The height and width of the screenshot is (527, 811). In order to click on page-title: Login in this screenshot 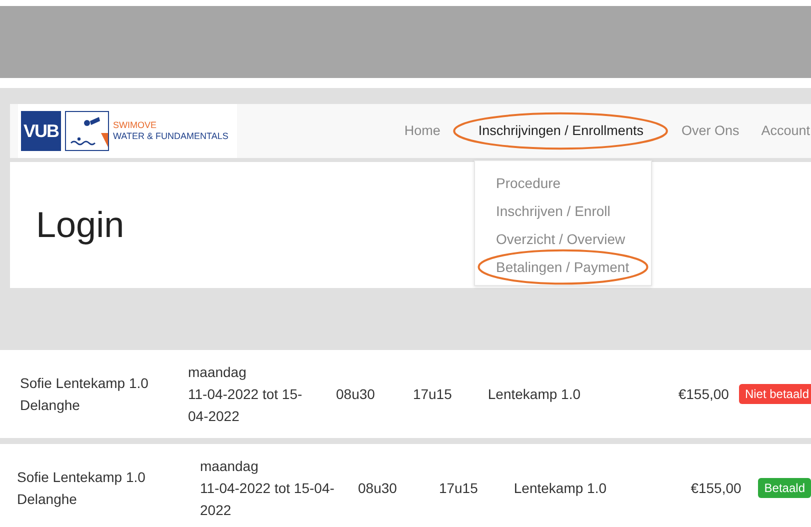, I will do `click(80, 225)`.